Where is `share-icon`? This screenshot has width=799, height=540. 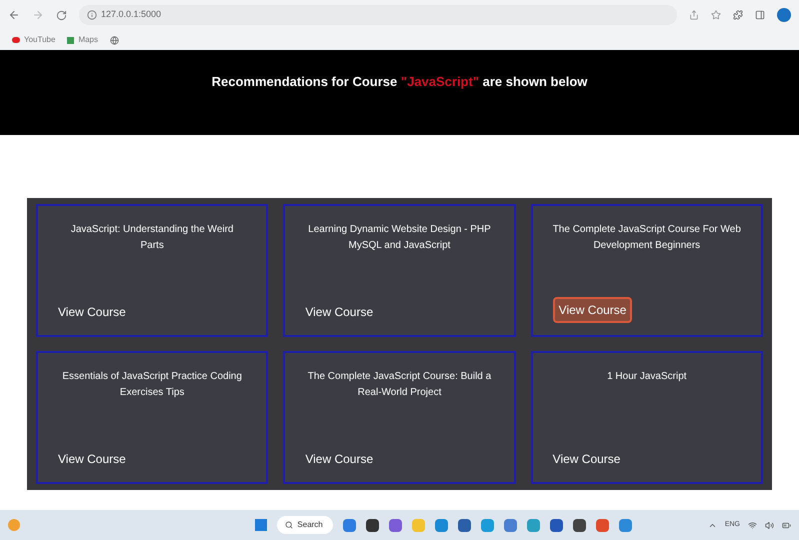 share-icon is located at coordinates (694, 15).